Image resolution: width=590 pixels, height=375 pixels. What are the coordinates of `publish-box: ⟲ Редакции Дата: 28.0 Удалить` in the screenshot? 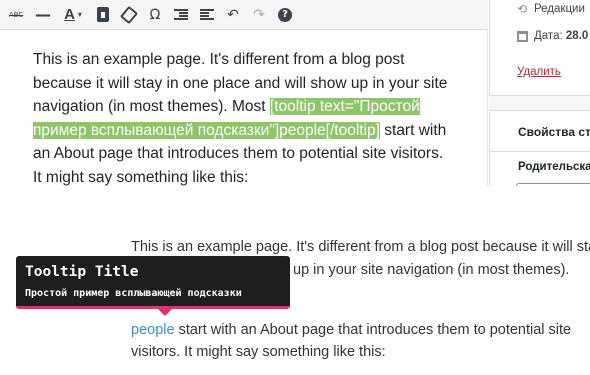 It's located at (539, 48).